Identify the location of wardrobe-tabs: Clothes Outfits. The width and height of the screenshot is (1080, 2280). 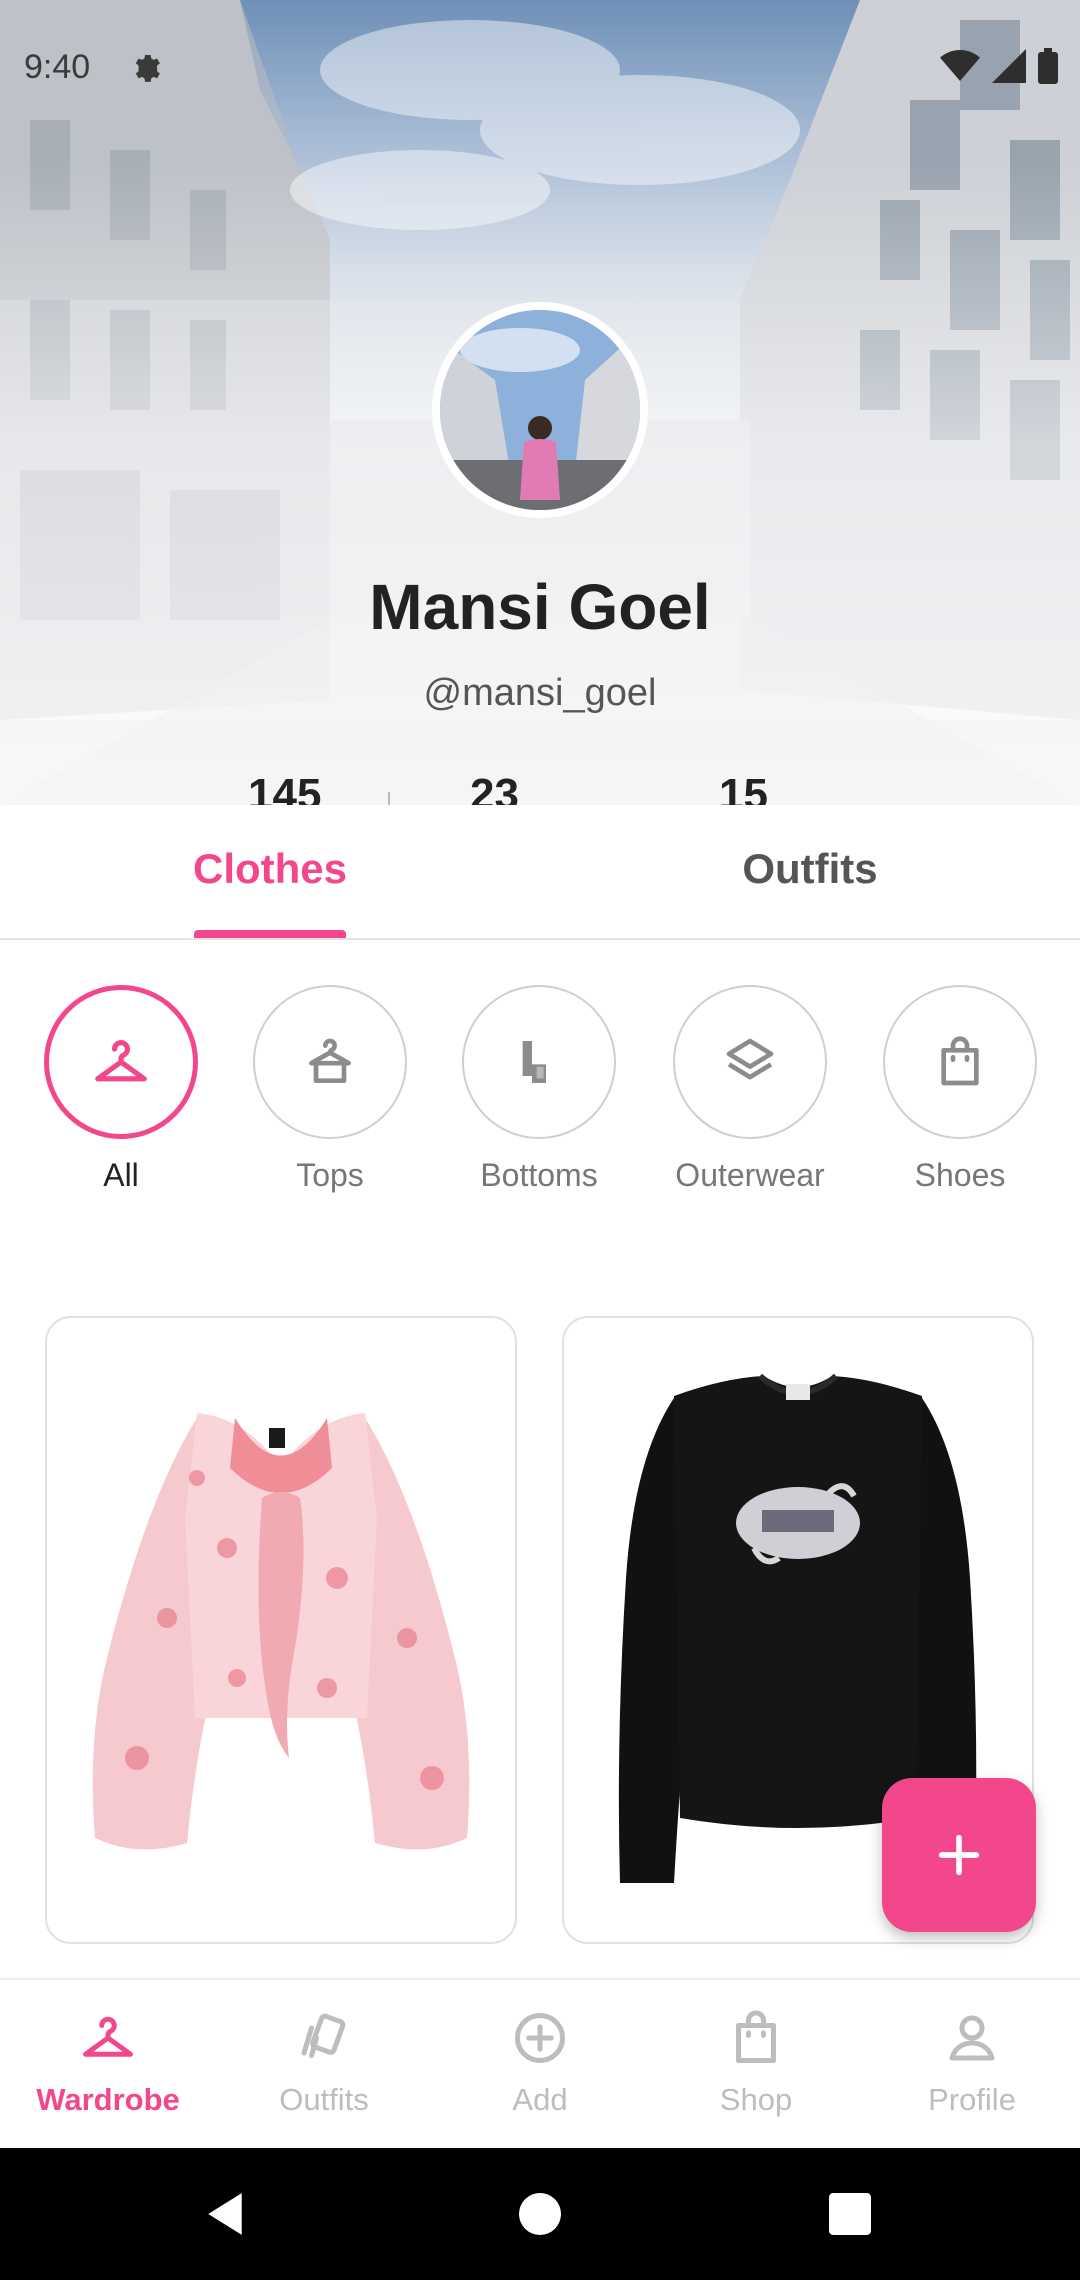
(540, 872).